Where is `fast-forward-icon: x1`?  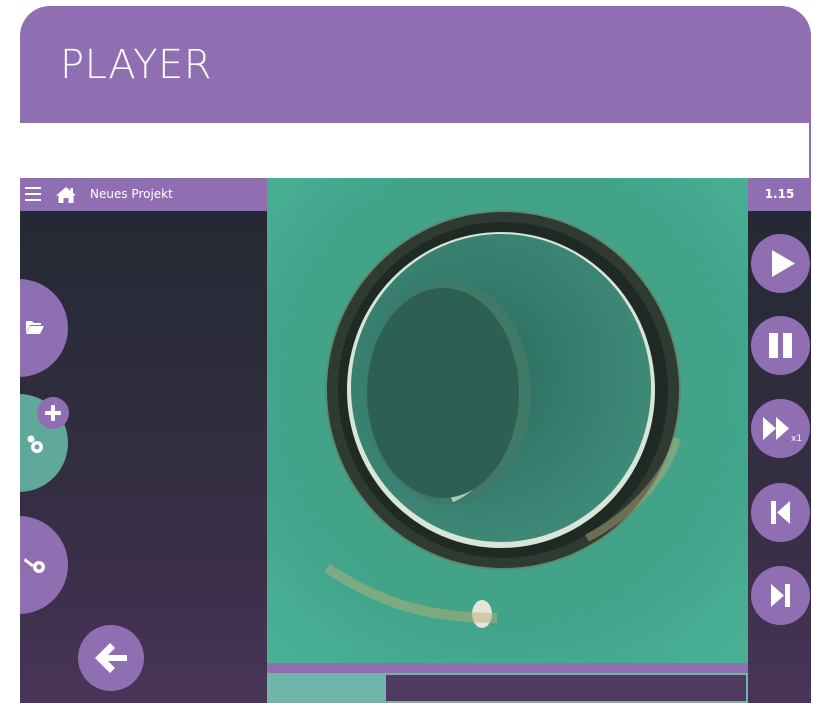 fast-forward-icon: x1 is located at coordinates (782, 430).